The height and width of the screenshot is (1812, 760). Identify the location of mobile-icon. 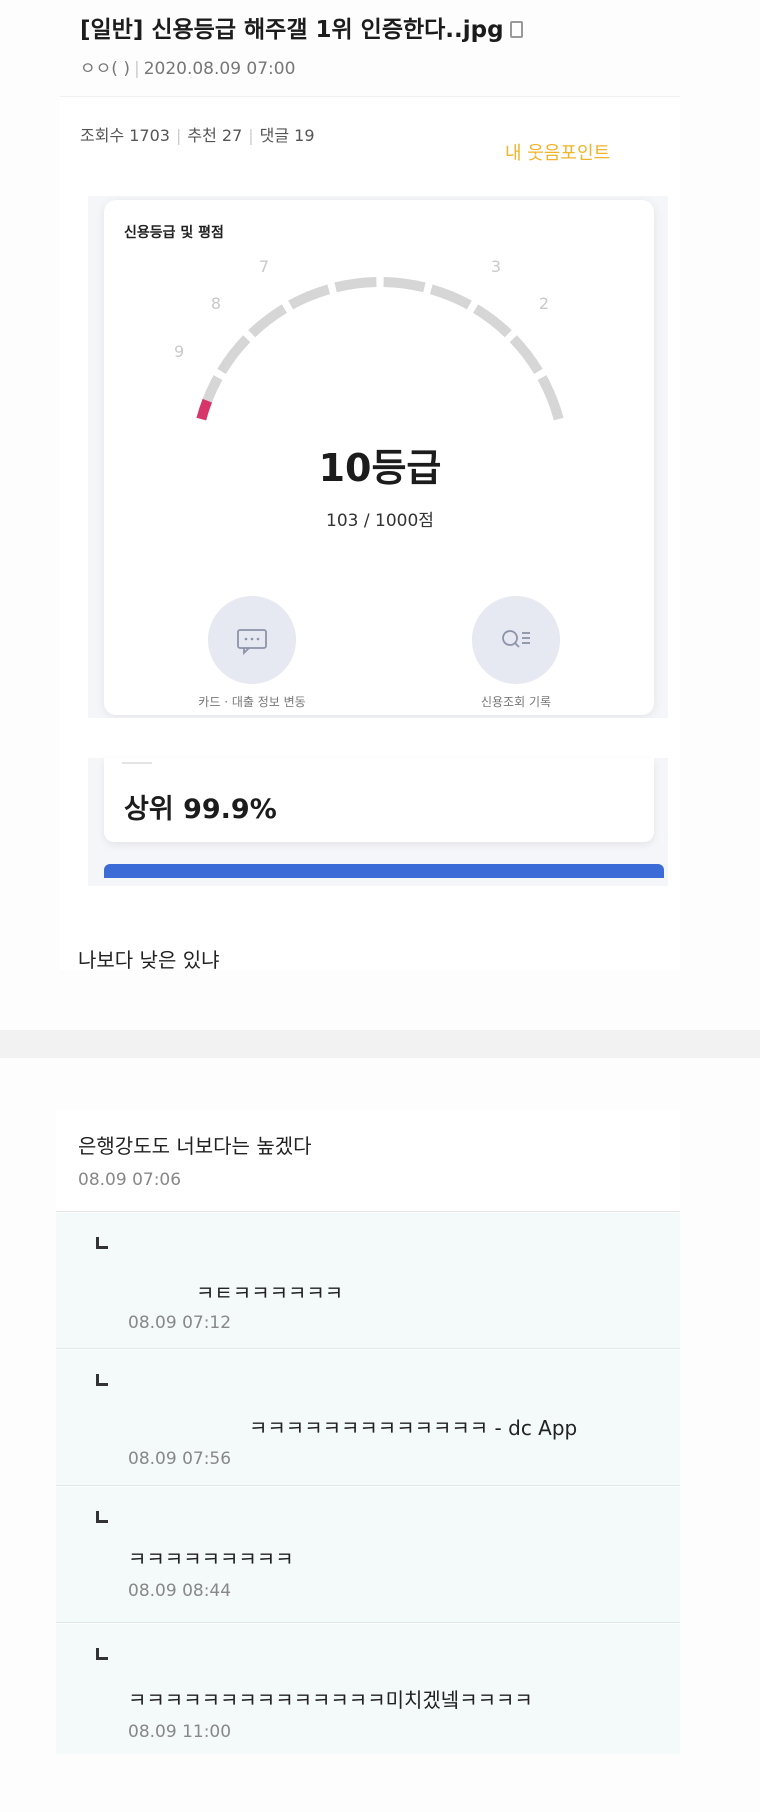
(516, 29).